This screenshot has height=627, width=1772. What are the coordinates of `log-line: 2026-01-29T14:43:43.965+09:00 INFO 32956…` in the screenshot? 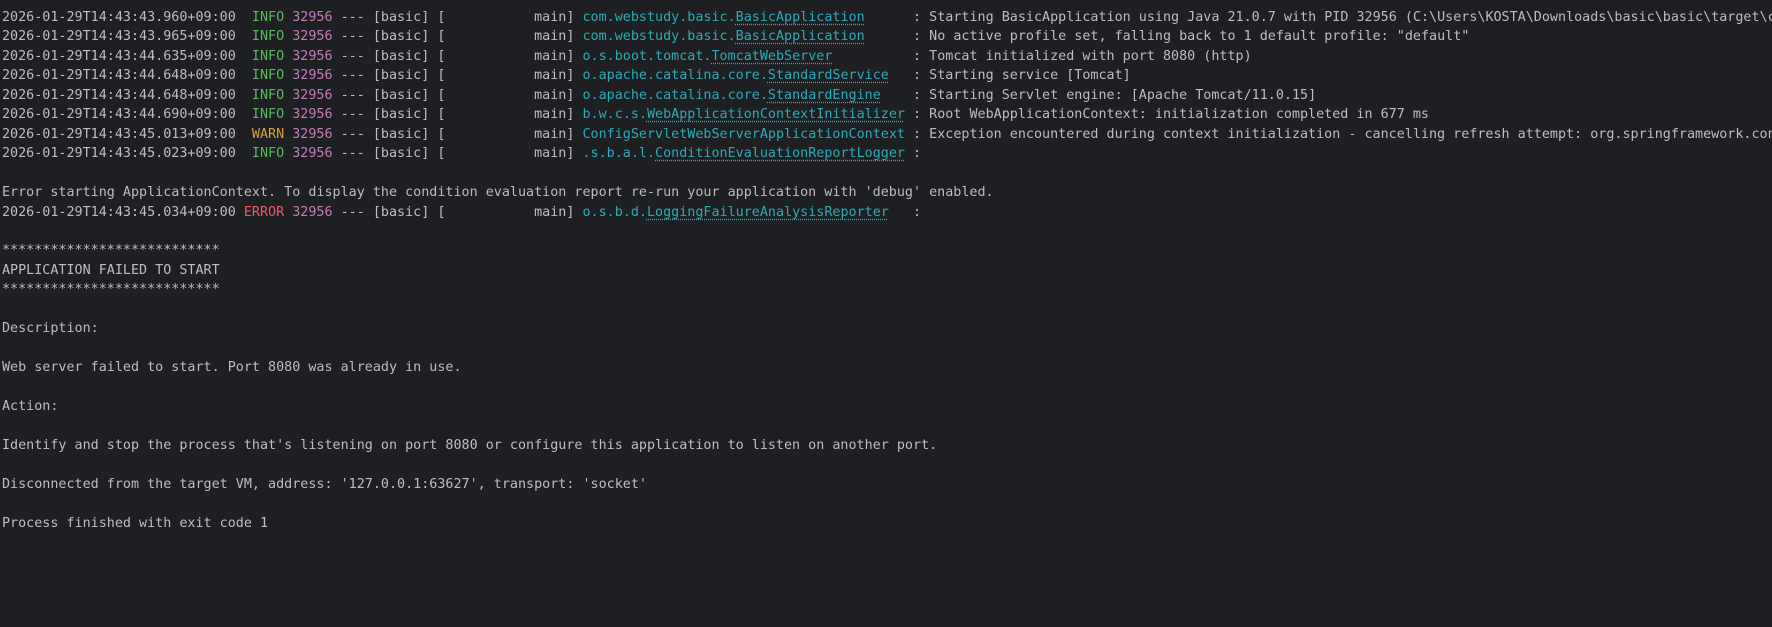 It's located at (735, 37).